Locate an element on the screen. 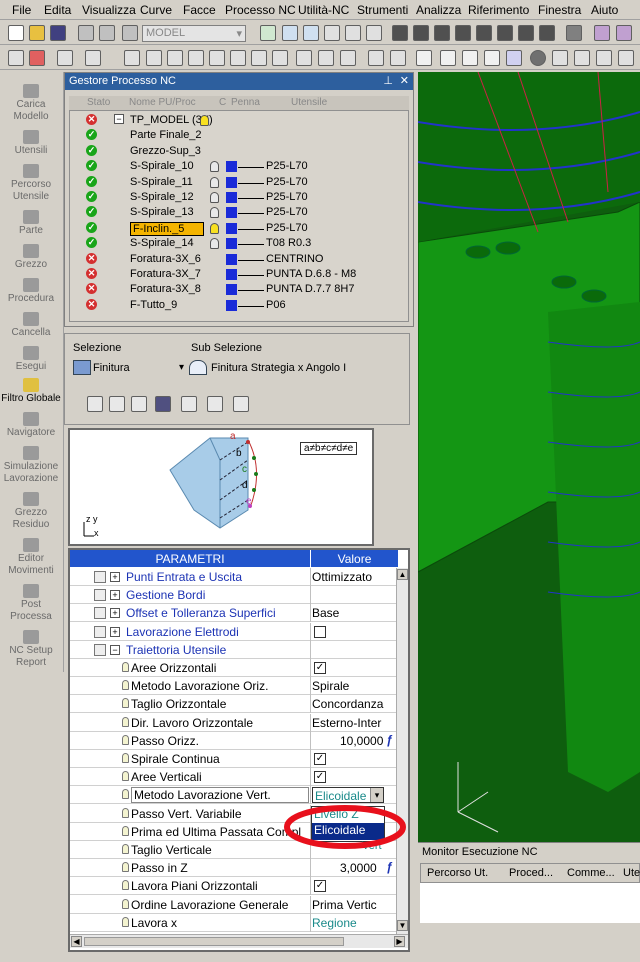 This screenshot has width=640, height=962. leftbar-item-nc-setup-report: NC Setup Report is located at coordinates (31, 649).